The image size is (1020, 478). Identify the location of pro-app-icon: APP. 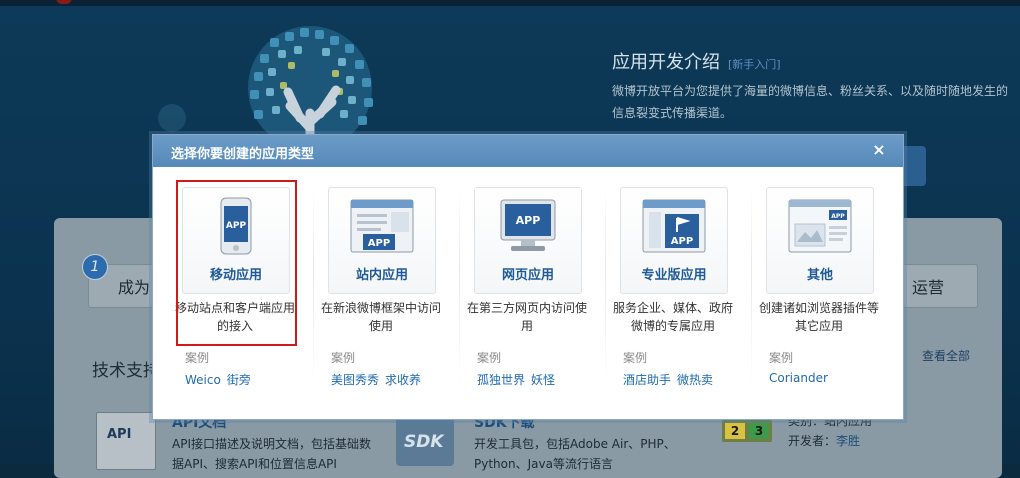
(674, 226).